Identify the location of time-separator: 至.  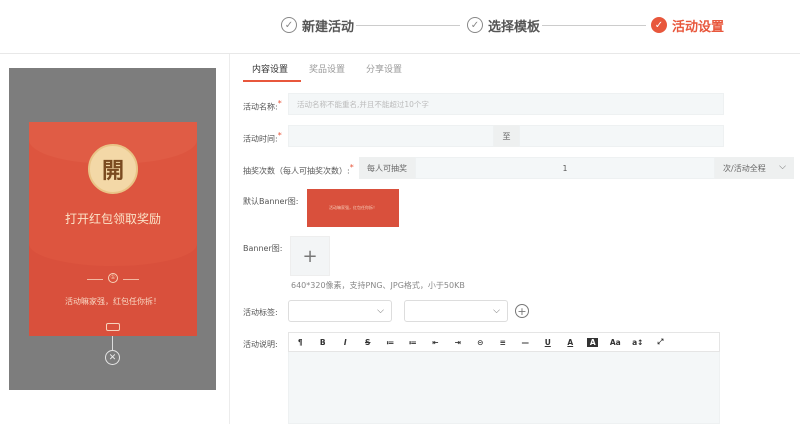
(506, 136).